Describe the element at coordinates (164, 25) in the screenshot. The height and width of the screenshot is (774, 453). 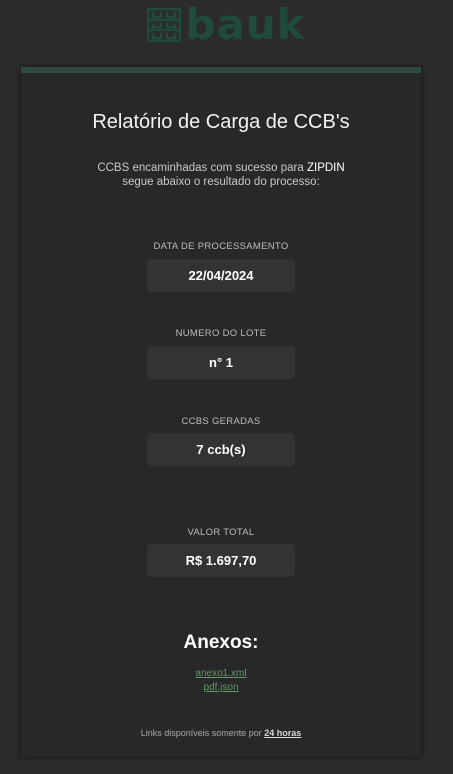
I see `grid-logo-icon` at that location.